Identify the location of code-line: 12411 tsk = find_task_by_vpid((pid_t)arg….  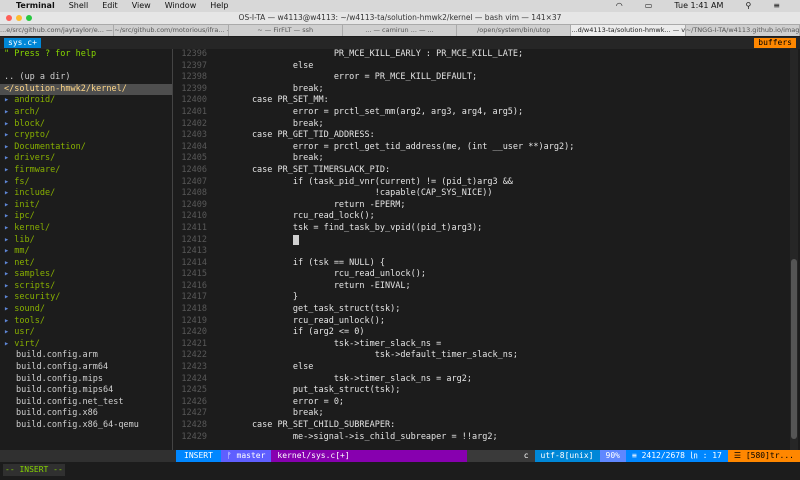
(480, 229).